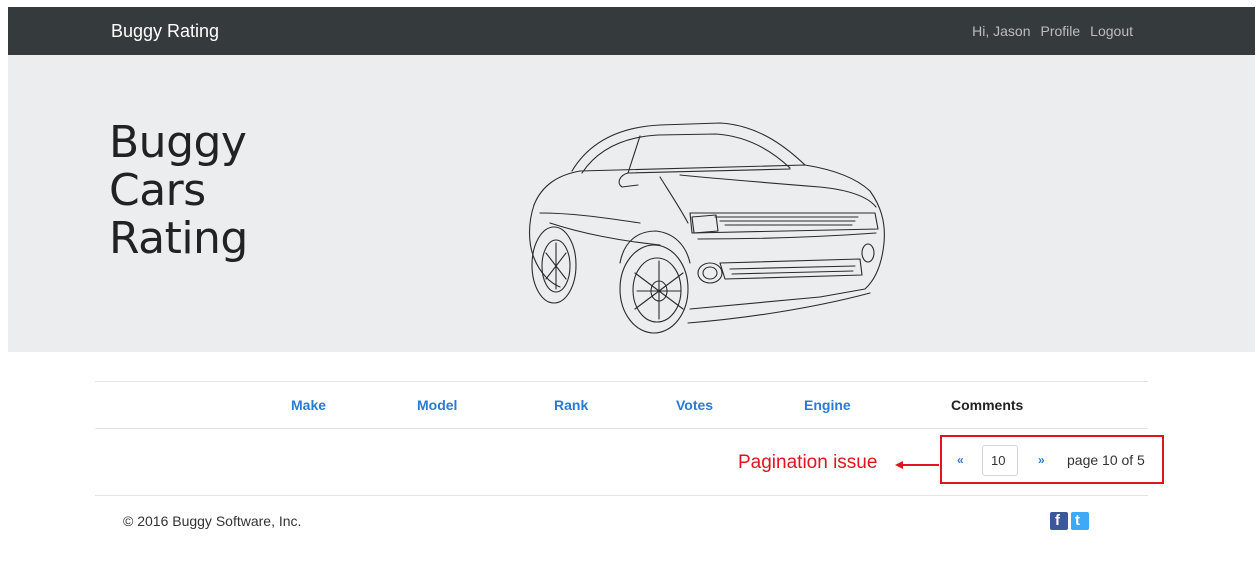  I want to click on annotation-label: Pagination issue, so click(808, 462).